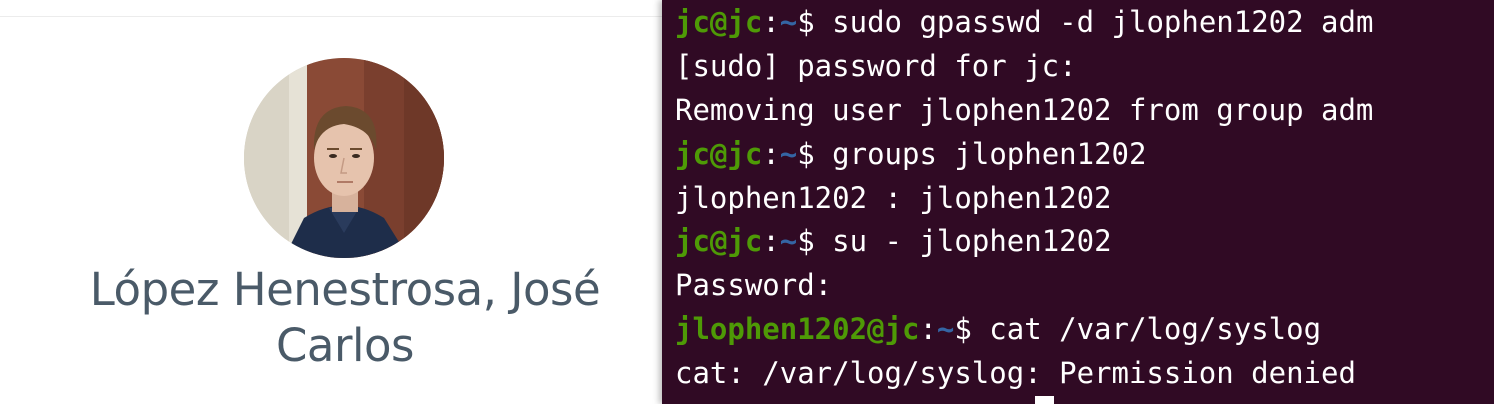  What do you see at coordinates (345, 345) in the screenshot?
I see `profile-name-line2: Carlos` at bounding box center [345, 345].